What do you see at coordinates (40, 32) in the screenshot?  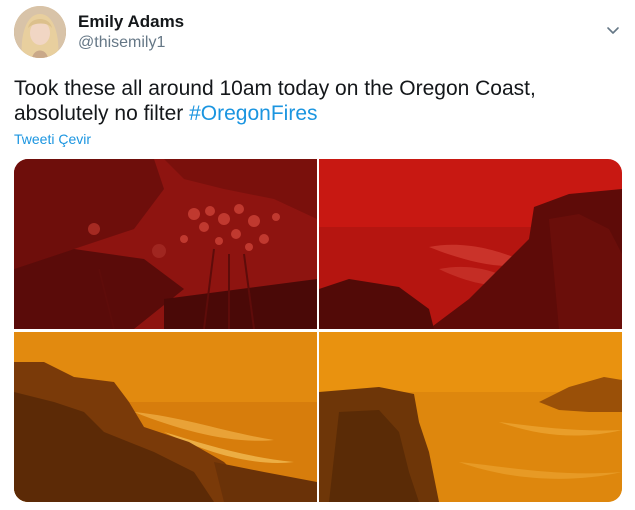 I see `avatar` at bounding box center [40, 32].